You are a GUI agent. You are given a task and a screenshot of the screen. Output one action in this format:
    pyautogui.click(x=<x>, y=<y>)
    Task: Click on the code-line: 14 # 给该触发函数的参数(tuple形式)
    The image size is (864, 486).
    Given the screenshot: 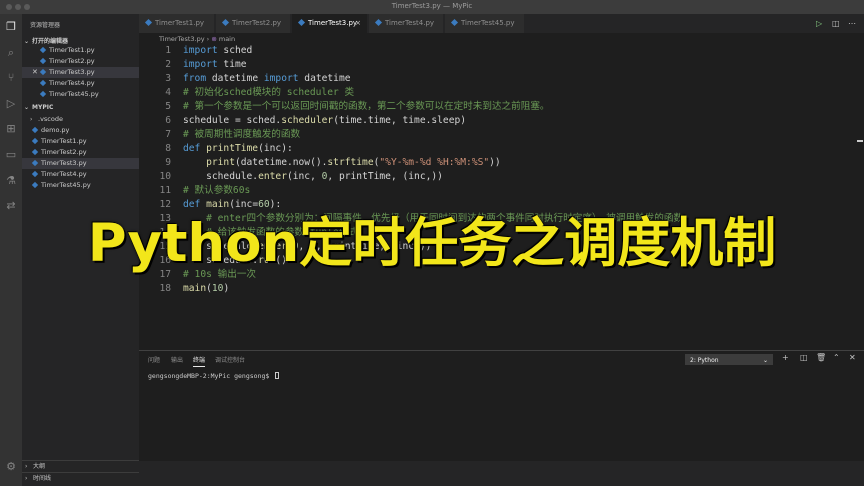 What is the action you would take?
    pyautogui.click(x=261, y=232)
    